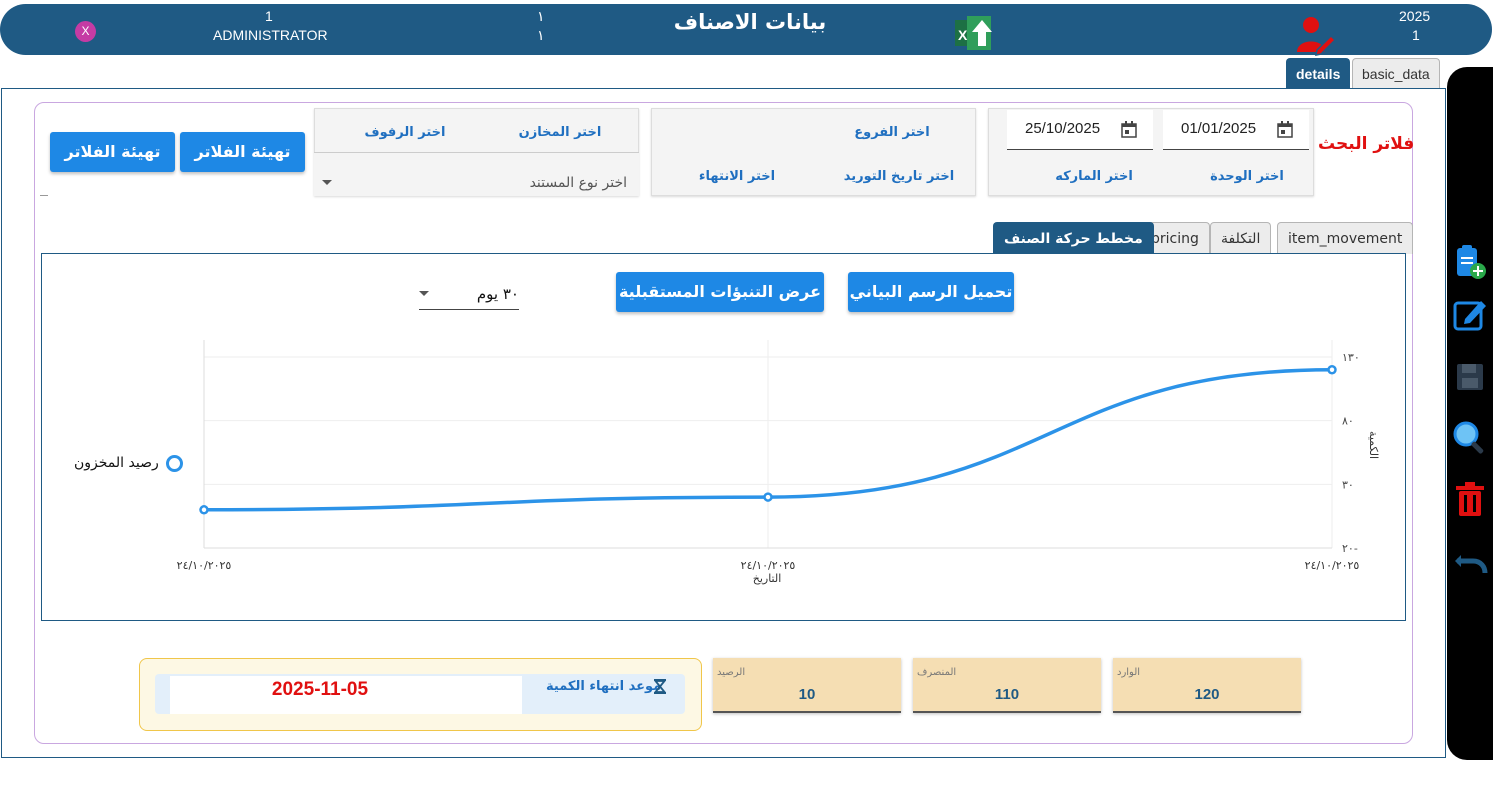  I want to click on legend-marker, so click(174, 463).